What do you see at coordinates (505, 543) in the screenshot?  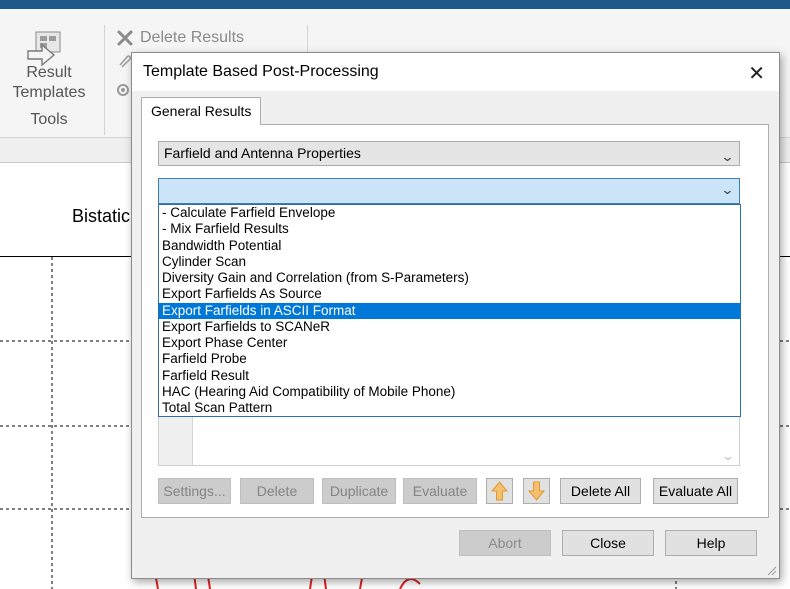 I see `abort-button: Abort` at bounding box center [505, 543].